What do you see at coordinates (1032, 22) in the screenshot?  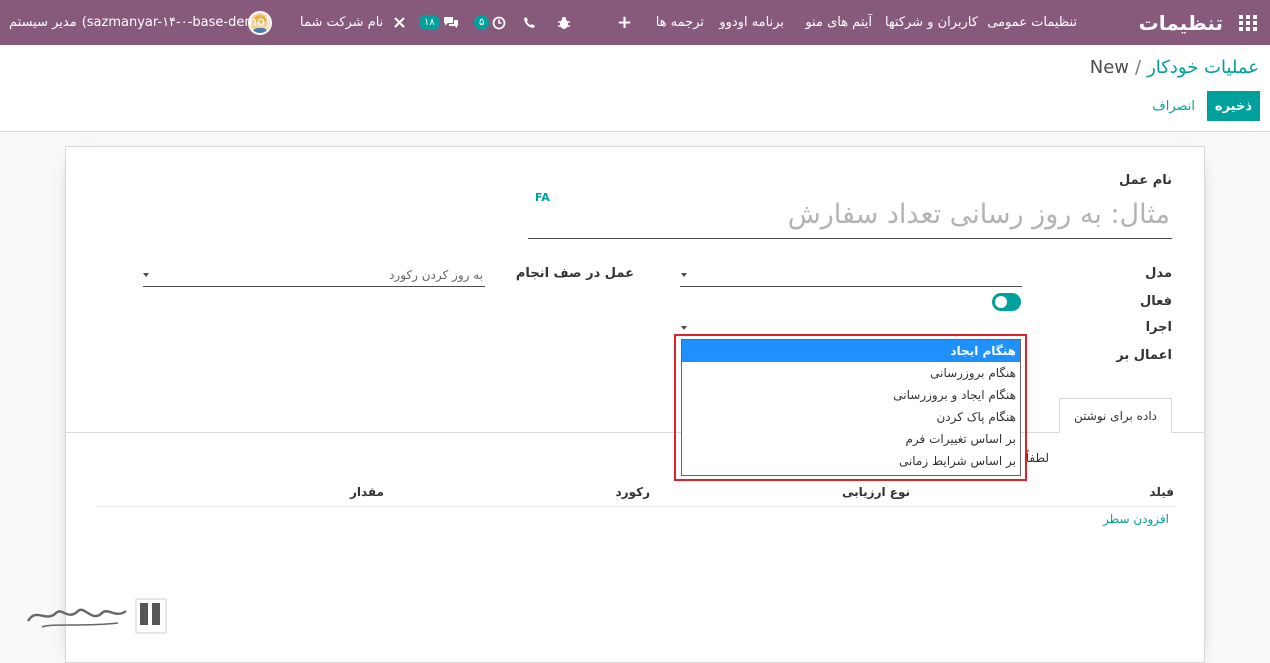 I see `menu-general-settings: تنظیمات عمومی` at bounding box center [1032, 22].